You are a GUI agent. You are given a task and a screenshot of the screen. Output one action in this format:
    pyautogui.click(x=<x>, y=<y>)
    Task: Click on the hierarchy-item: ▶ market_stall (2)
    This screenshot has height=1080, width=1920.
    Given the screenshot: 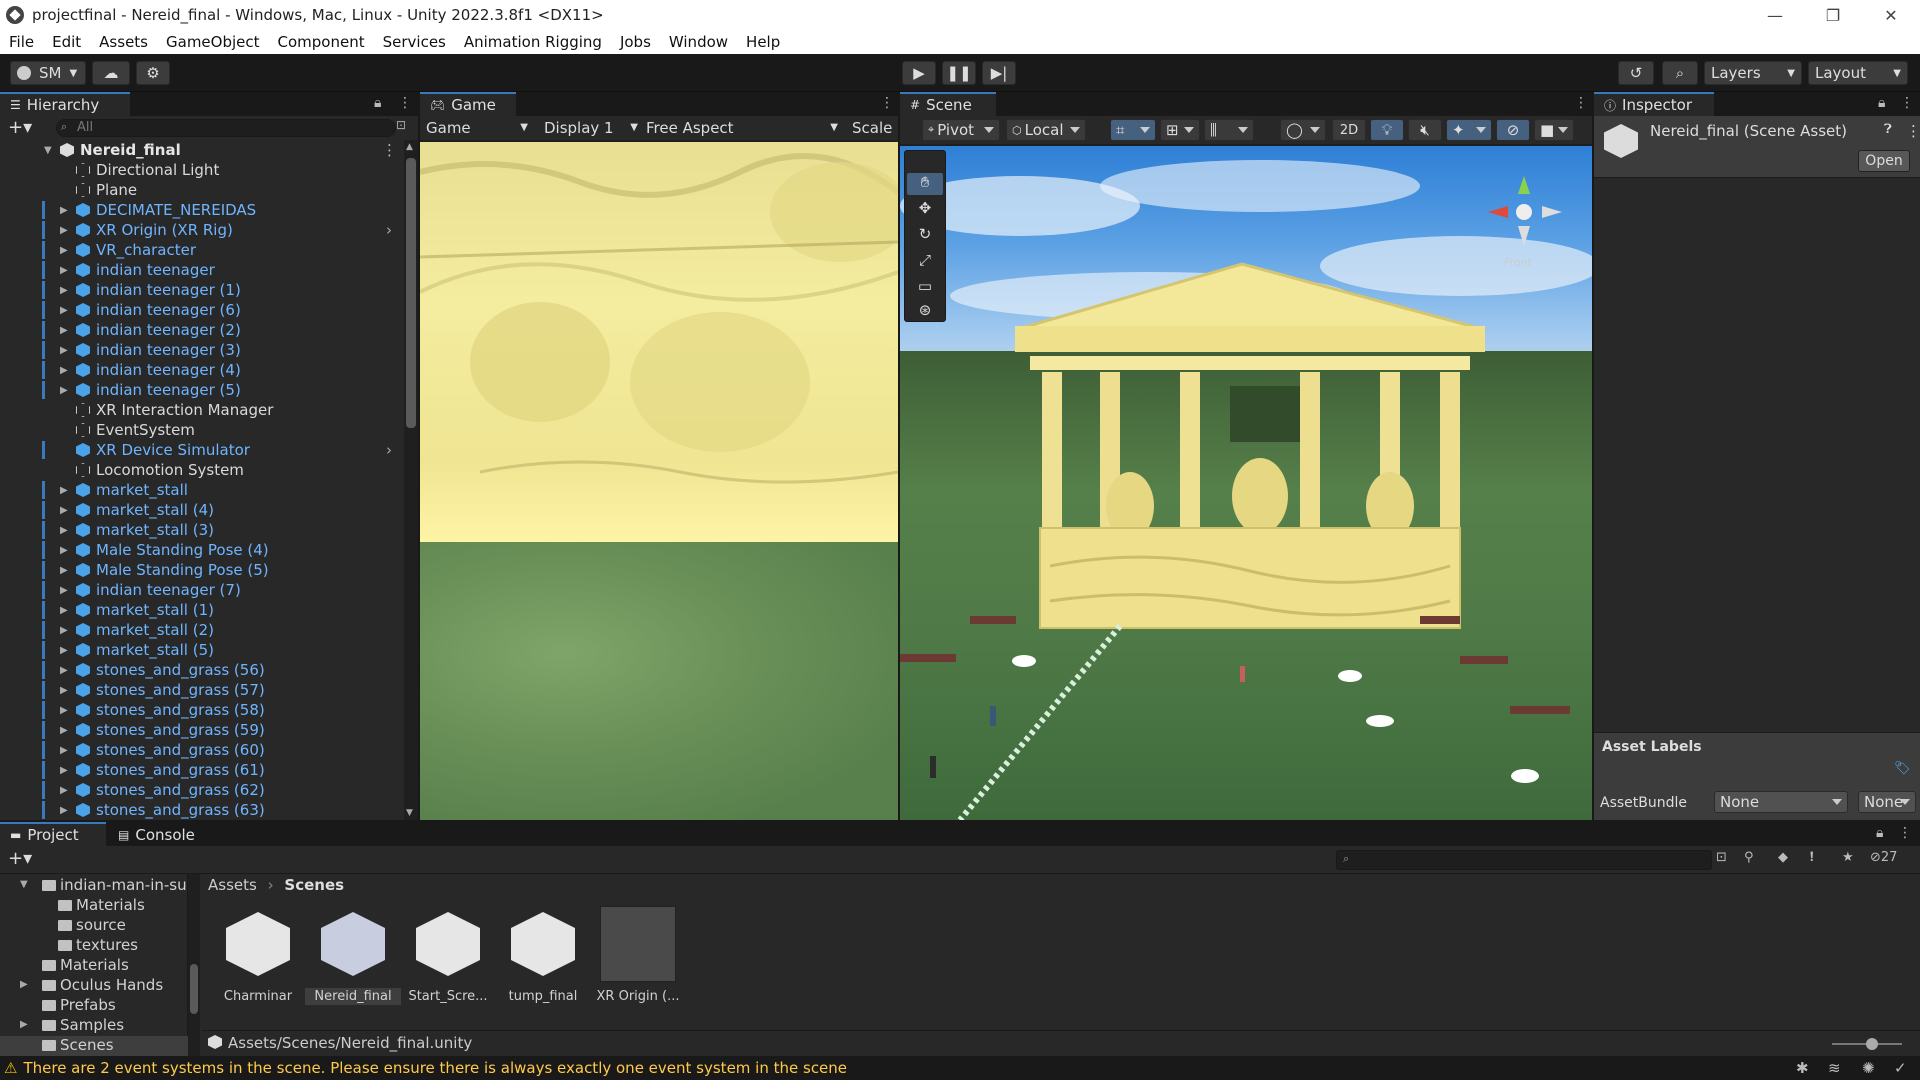 What is the action you would take?
    pyautogui.click(x=200, y=630)
    